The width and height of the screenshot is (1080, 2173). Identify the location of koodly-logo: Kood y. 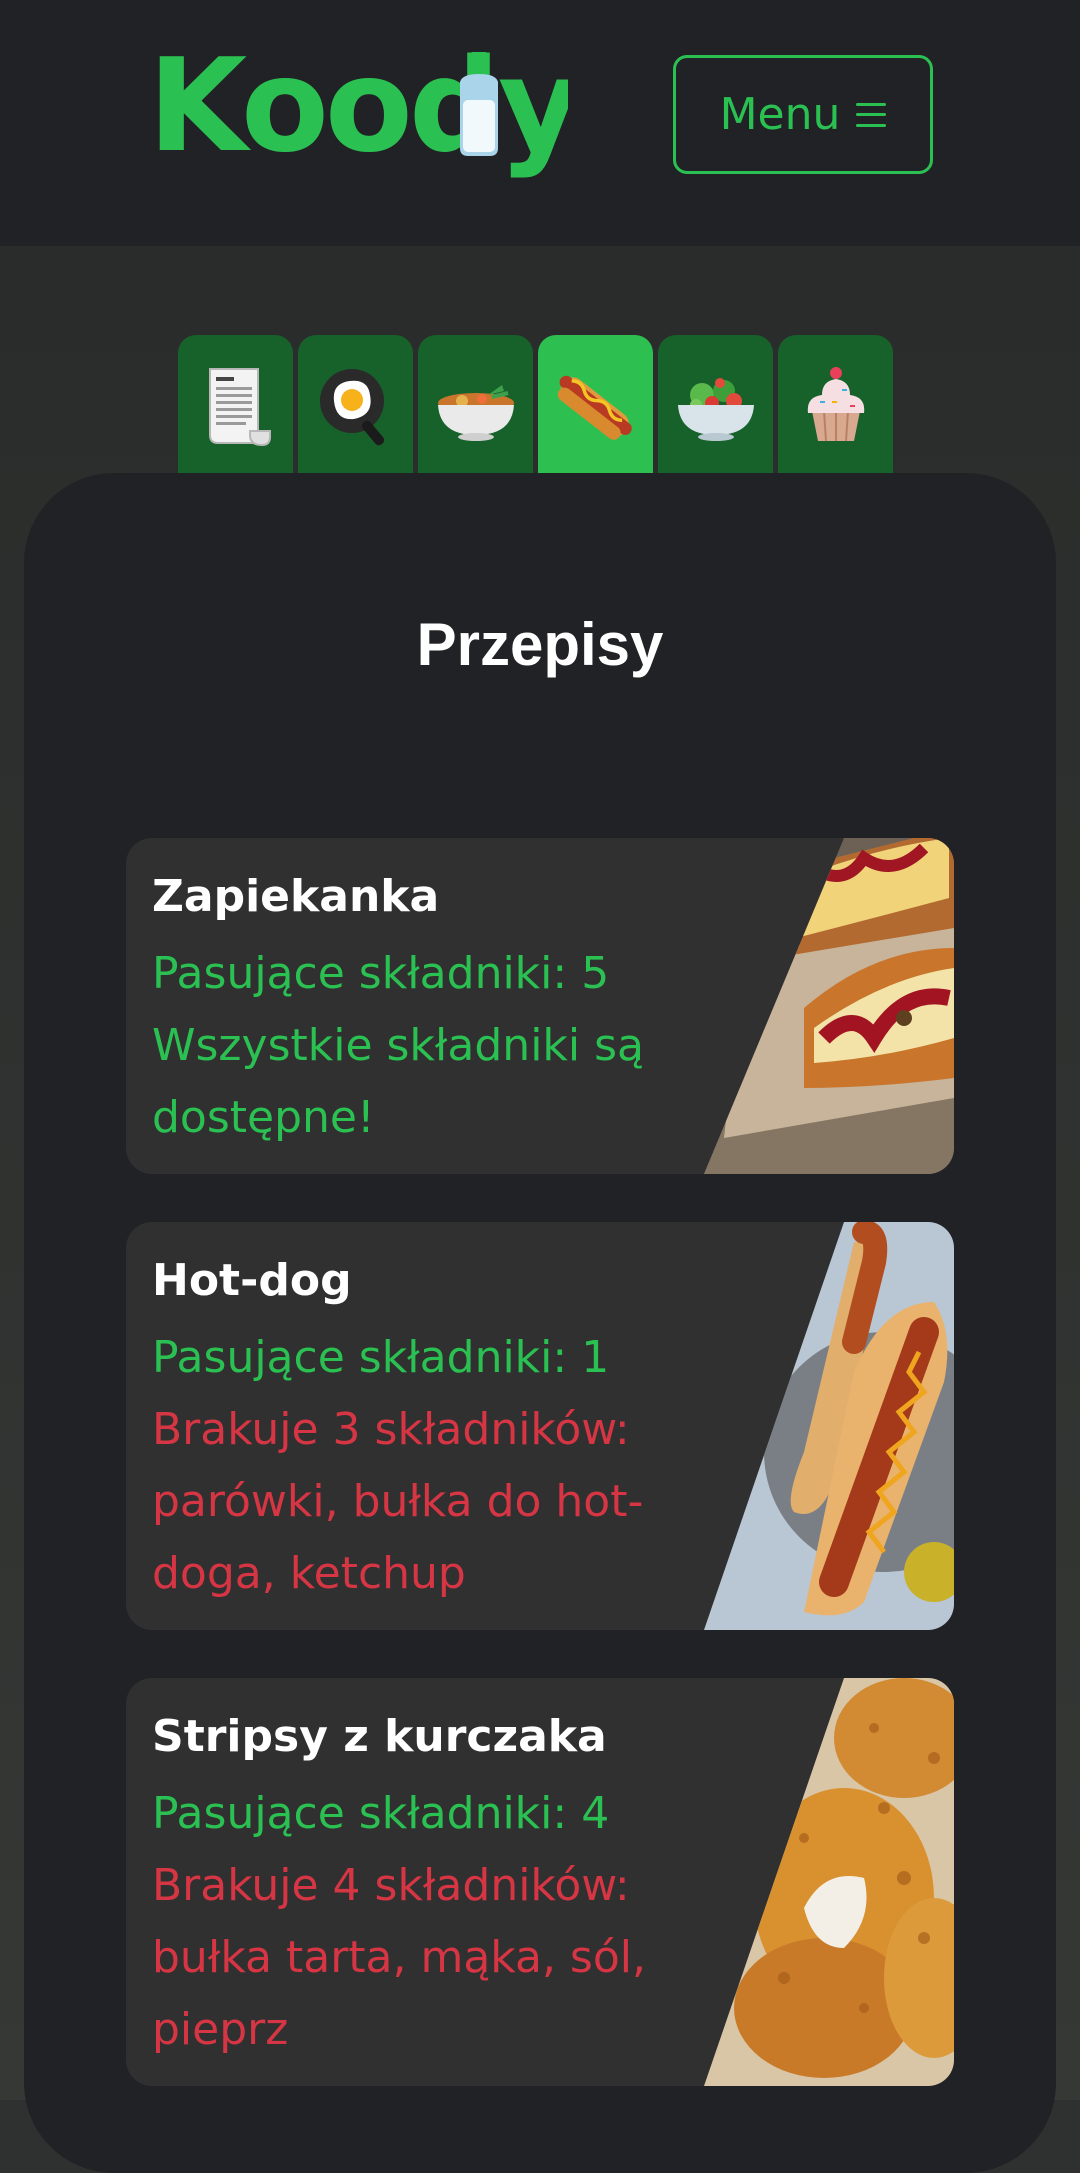
(358, 113).